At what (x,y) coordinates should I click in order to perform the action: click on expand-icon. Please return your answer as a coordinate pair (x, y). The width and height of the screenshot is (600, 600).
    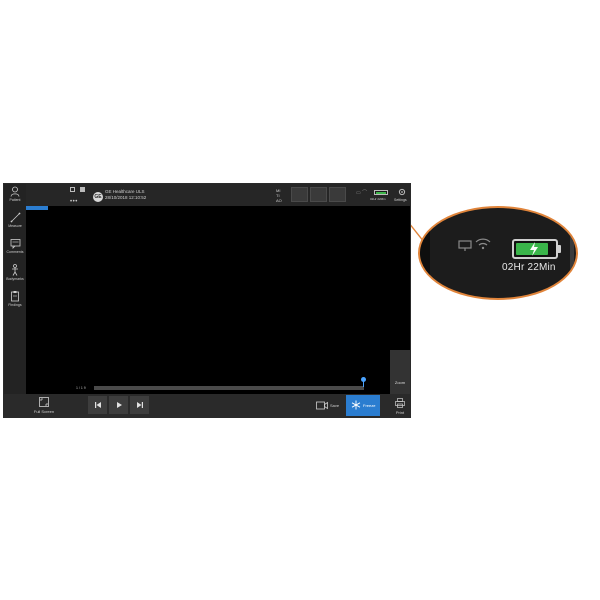
    Looking at the image, I should click on (44, 402).